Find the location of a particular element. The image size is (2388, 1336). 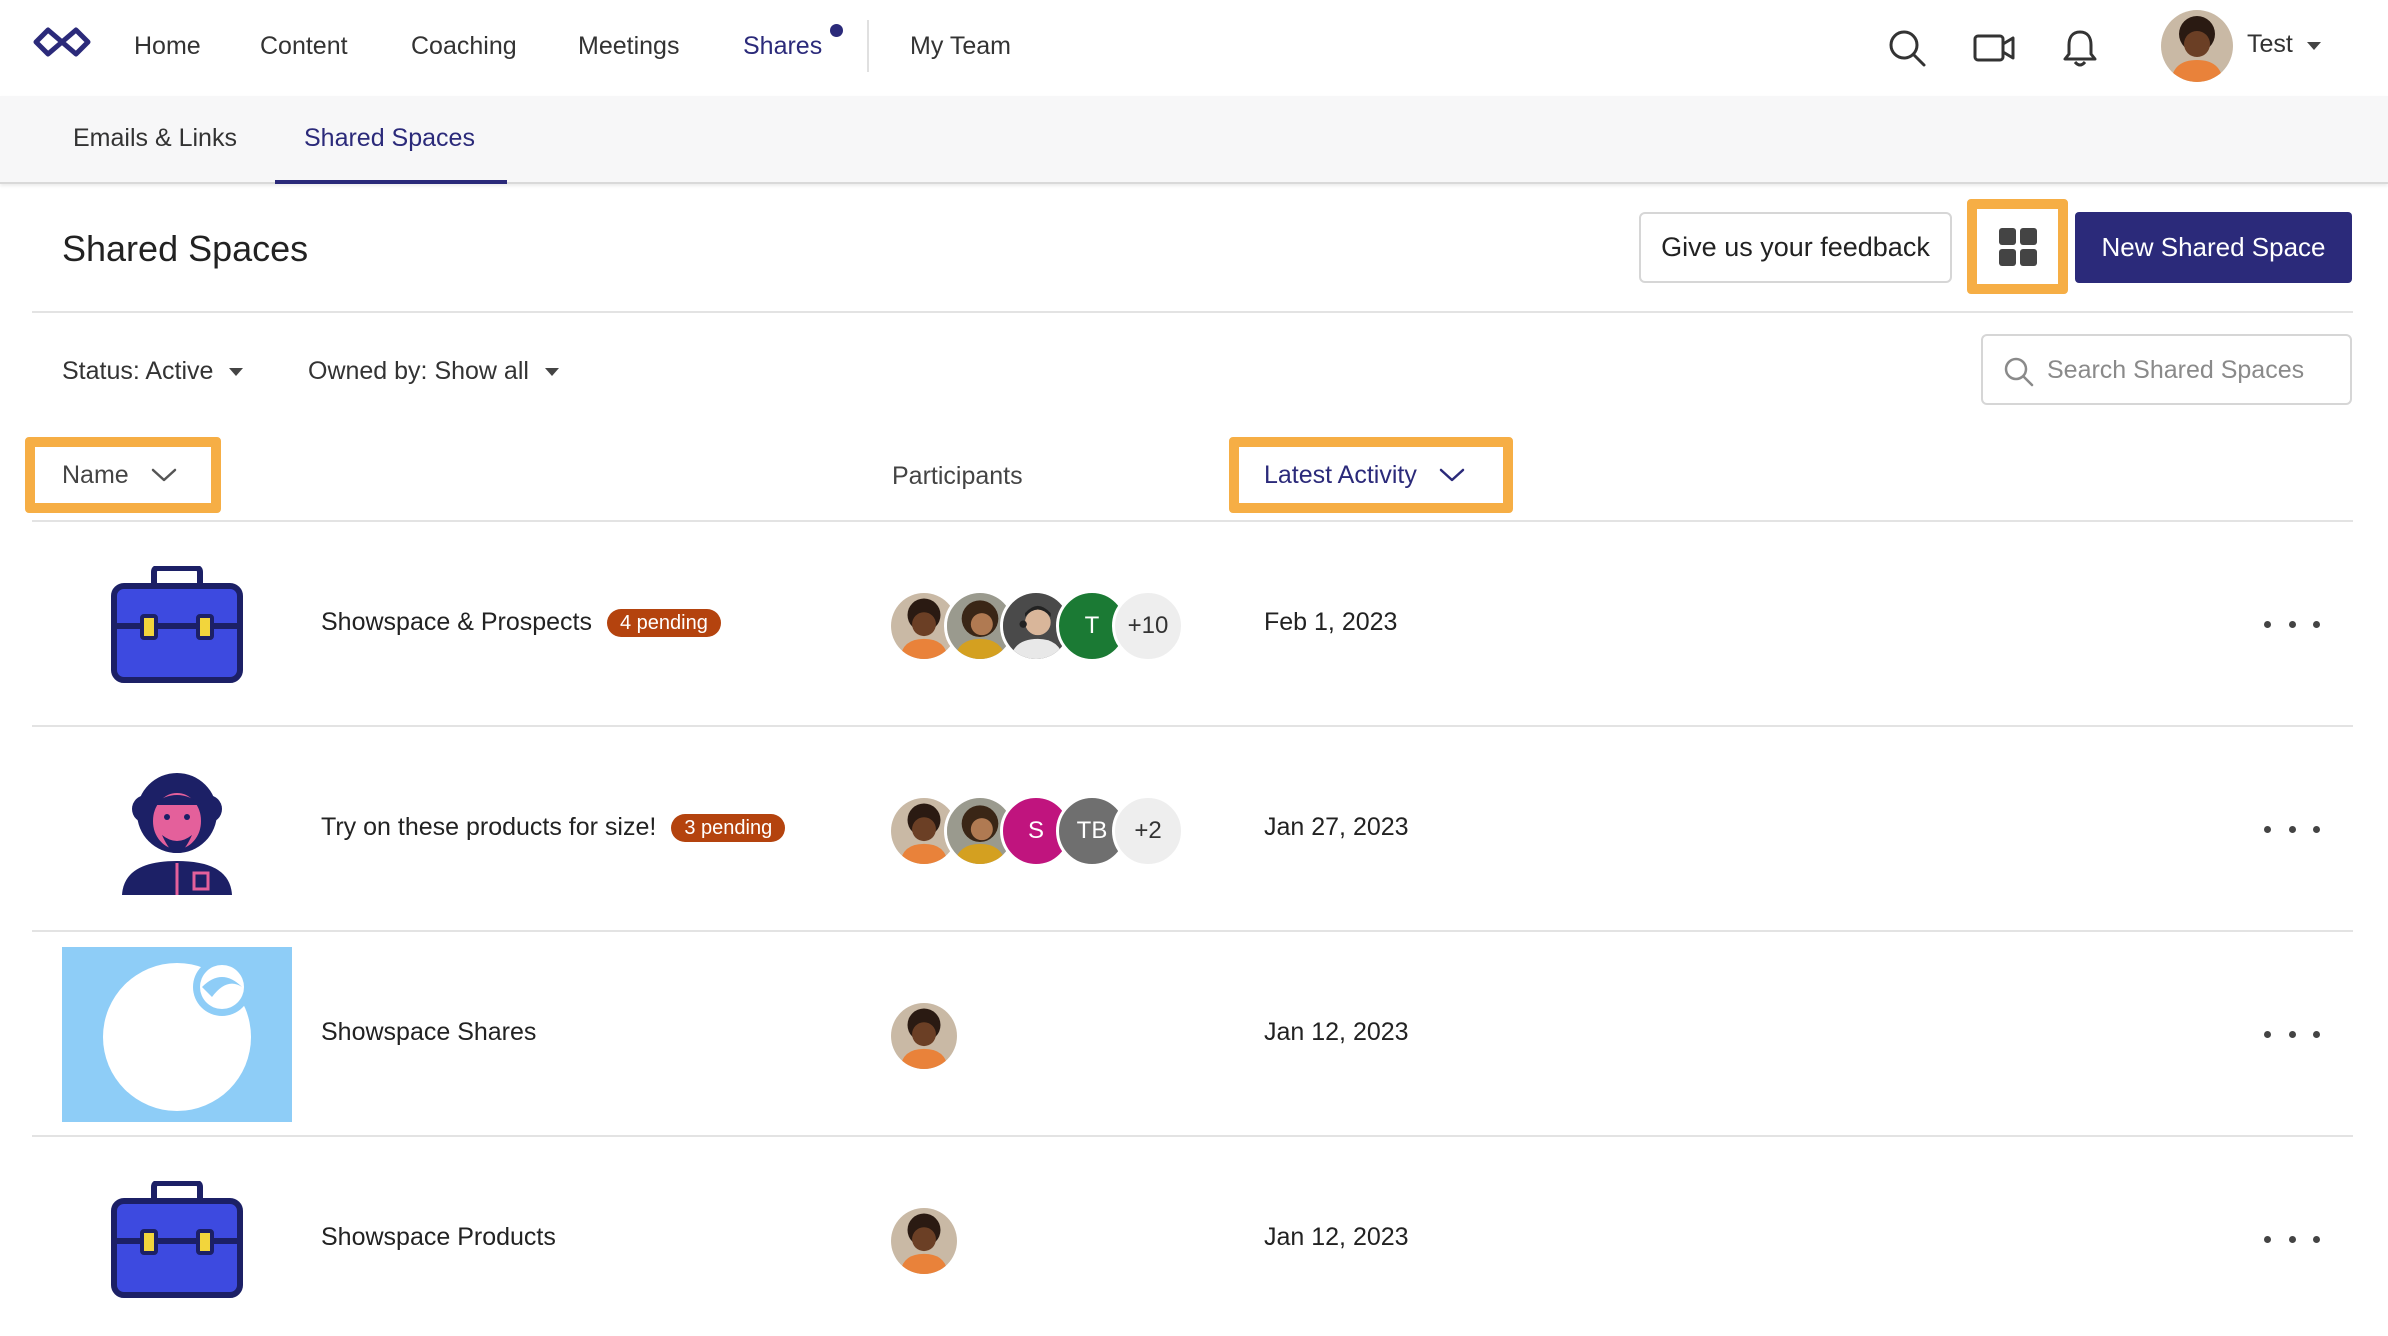

pending-badge: 4 pending is located at coordinates (663, 622).